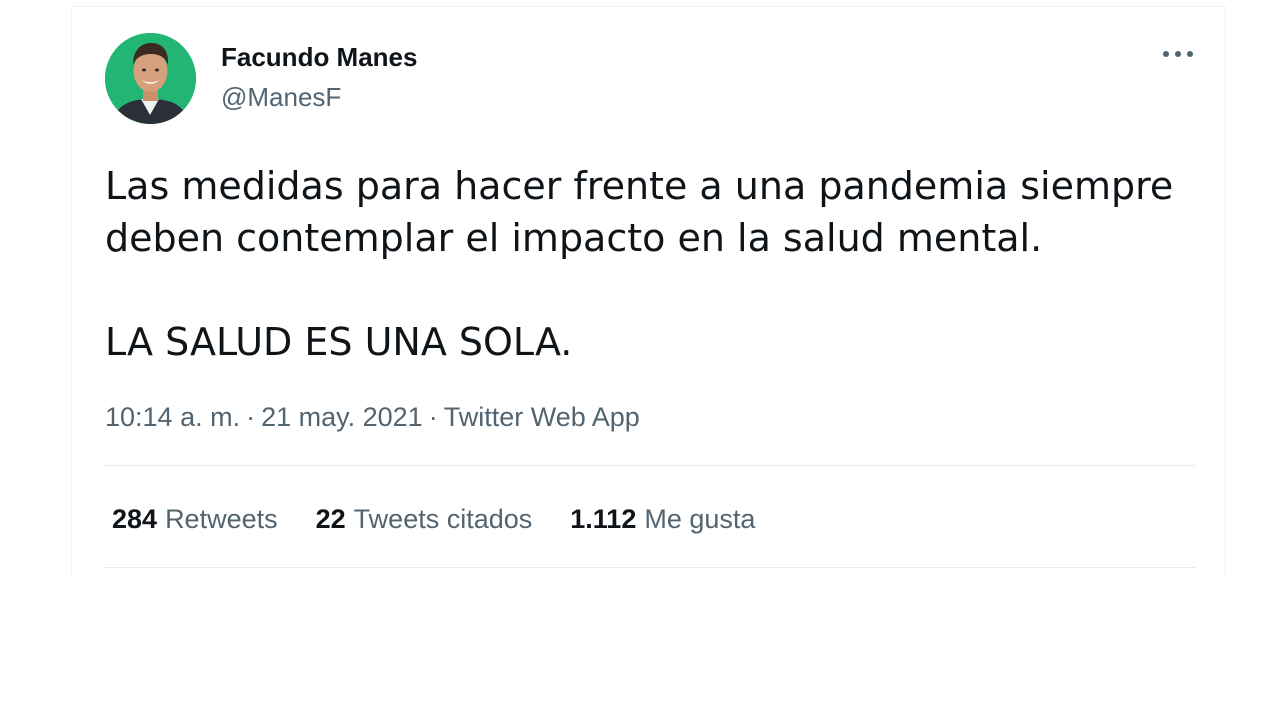 This screenshot has width=1280, height=720. I want to click on likes-stat: 1.112 Me gusta, so click(662, 519).